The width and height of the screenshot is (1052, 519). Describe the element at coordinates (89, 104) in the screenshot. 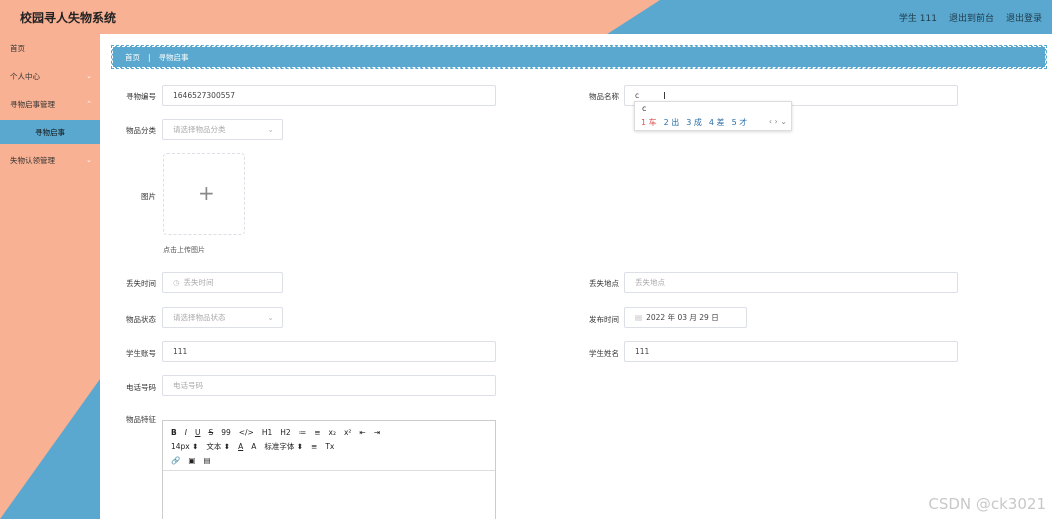

I see `chevron-up-icon: ⌃` at that location.